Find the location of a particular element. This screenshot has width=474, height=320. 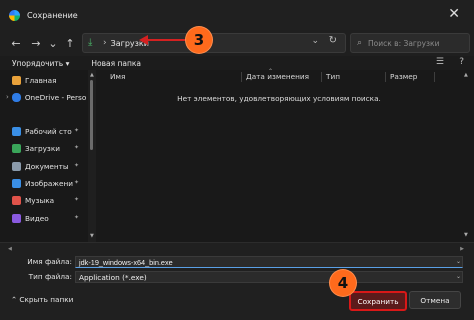

column-header-date: Дата изменения is located at coordinates (277, 76).